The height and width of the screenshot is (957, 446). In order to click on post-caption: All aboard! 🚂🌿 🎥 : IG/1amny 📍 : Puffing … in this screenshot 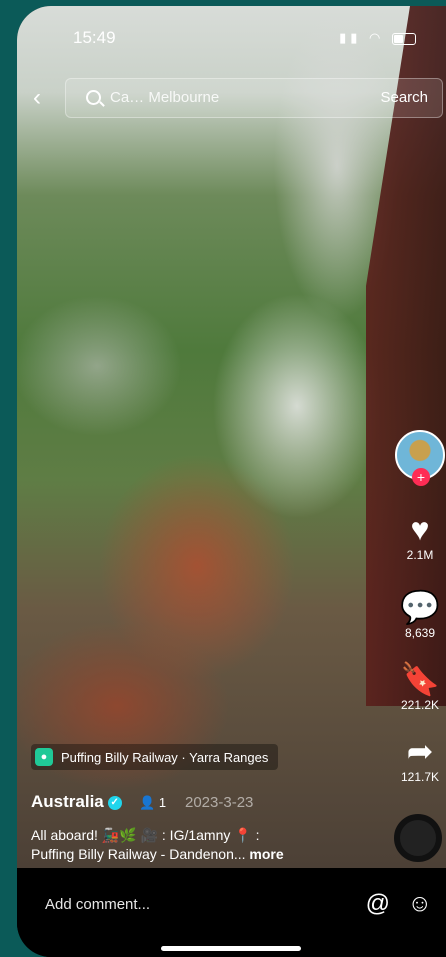, I will do `click(201, 845)`.